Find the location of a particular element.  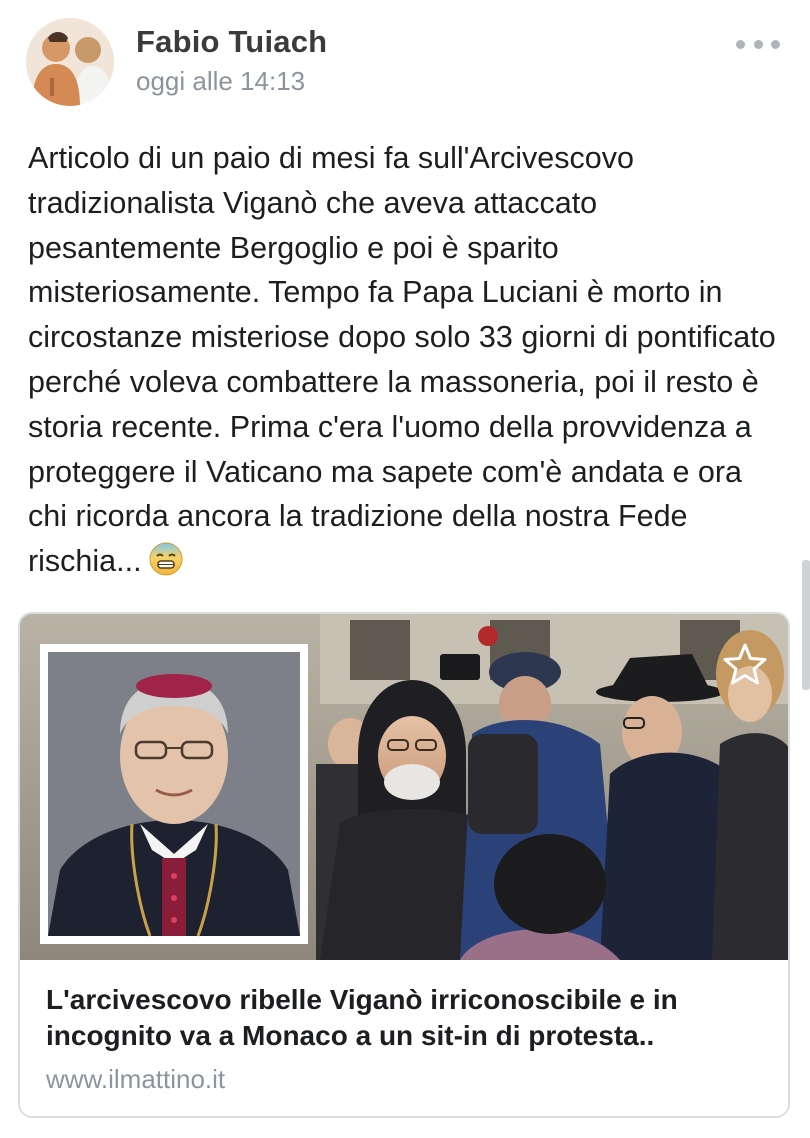

more-options-button is located at coordinates (758, 44).